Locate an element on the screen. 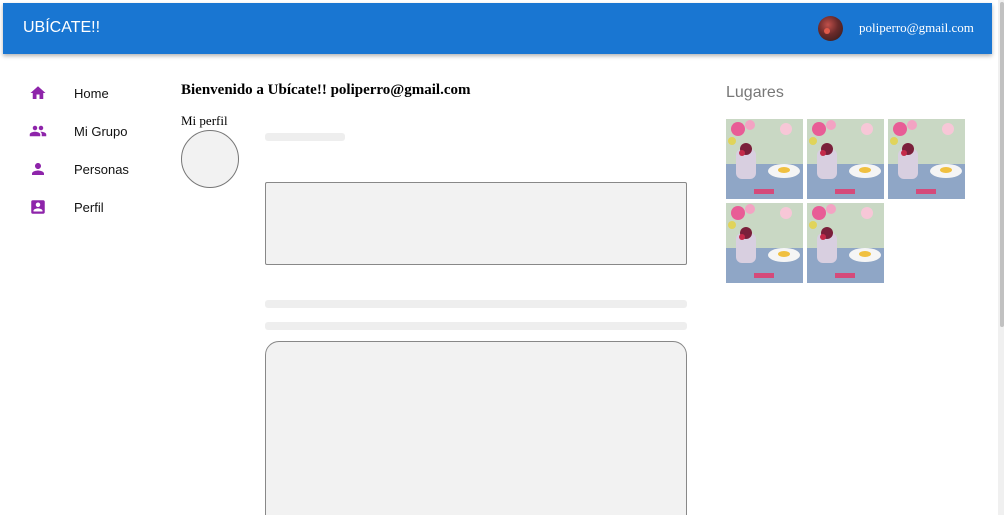 The height and width of the screenshot is (515, 1004). user-email: poliperro@gmail.com is located at coordinates (916, 28).